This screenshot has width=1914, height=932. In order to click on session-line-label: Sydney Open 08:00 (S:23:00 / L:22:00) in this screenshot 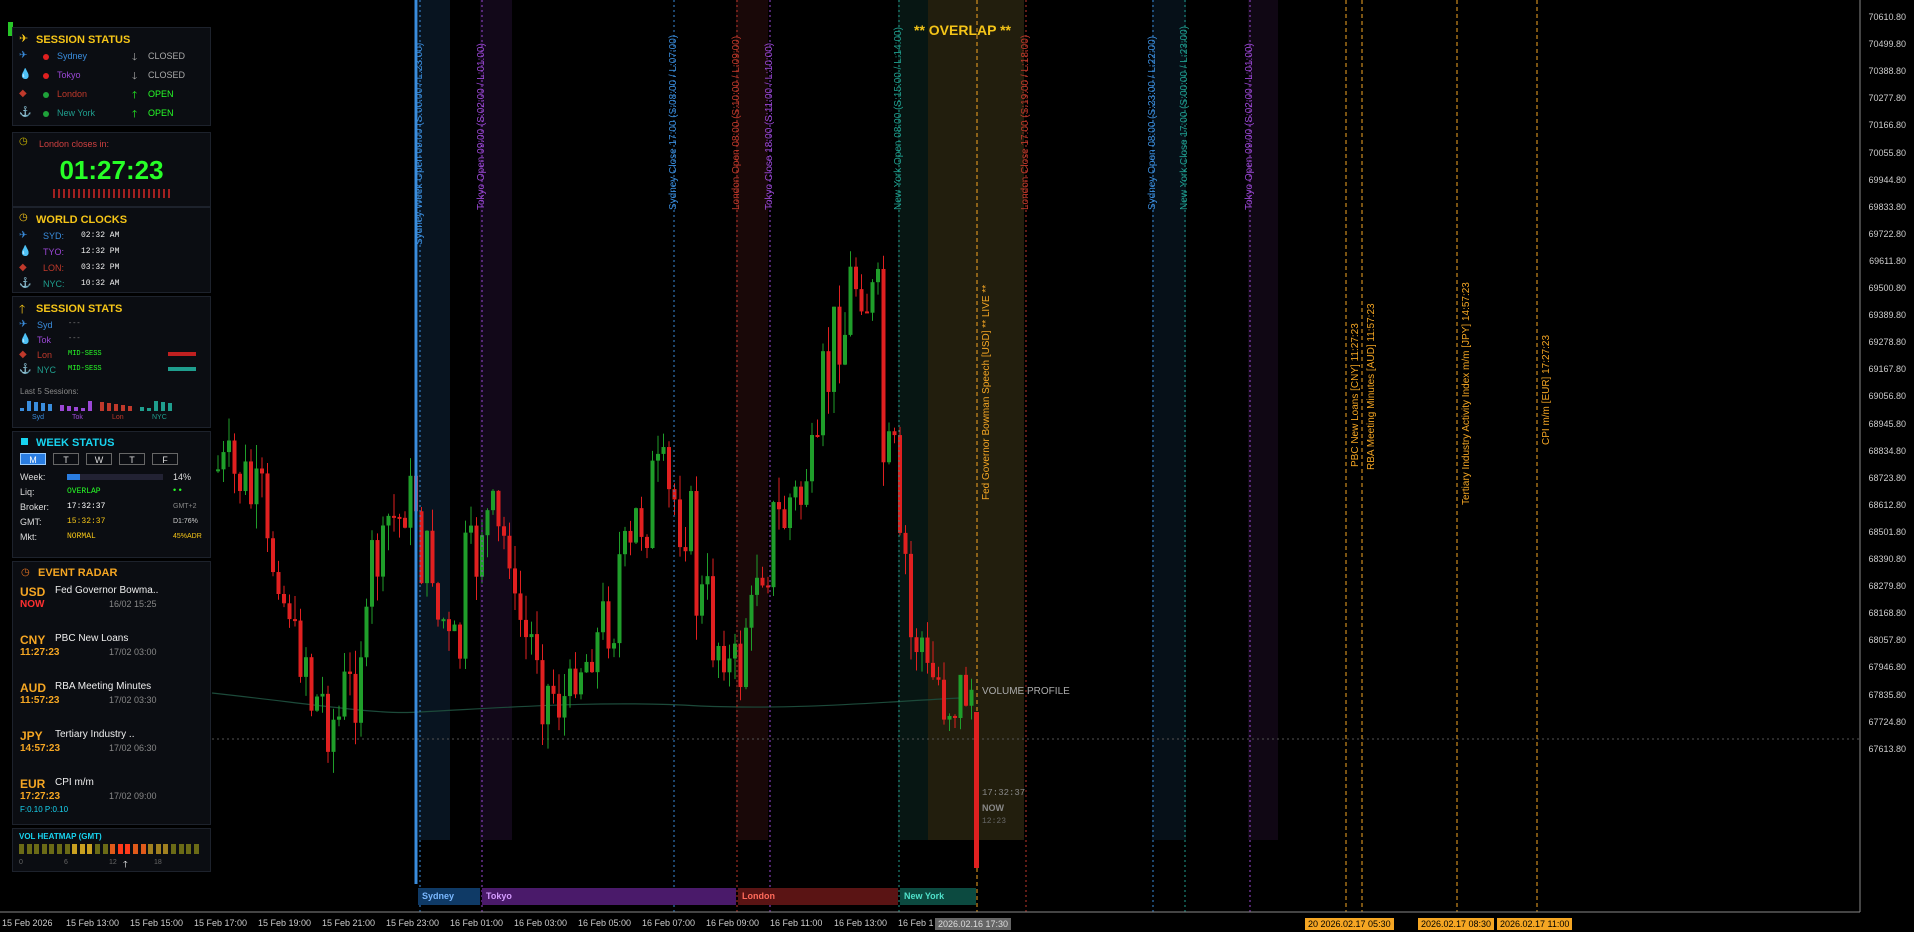, I will do `click(1152, 122)`.